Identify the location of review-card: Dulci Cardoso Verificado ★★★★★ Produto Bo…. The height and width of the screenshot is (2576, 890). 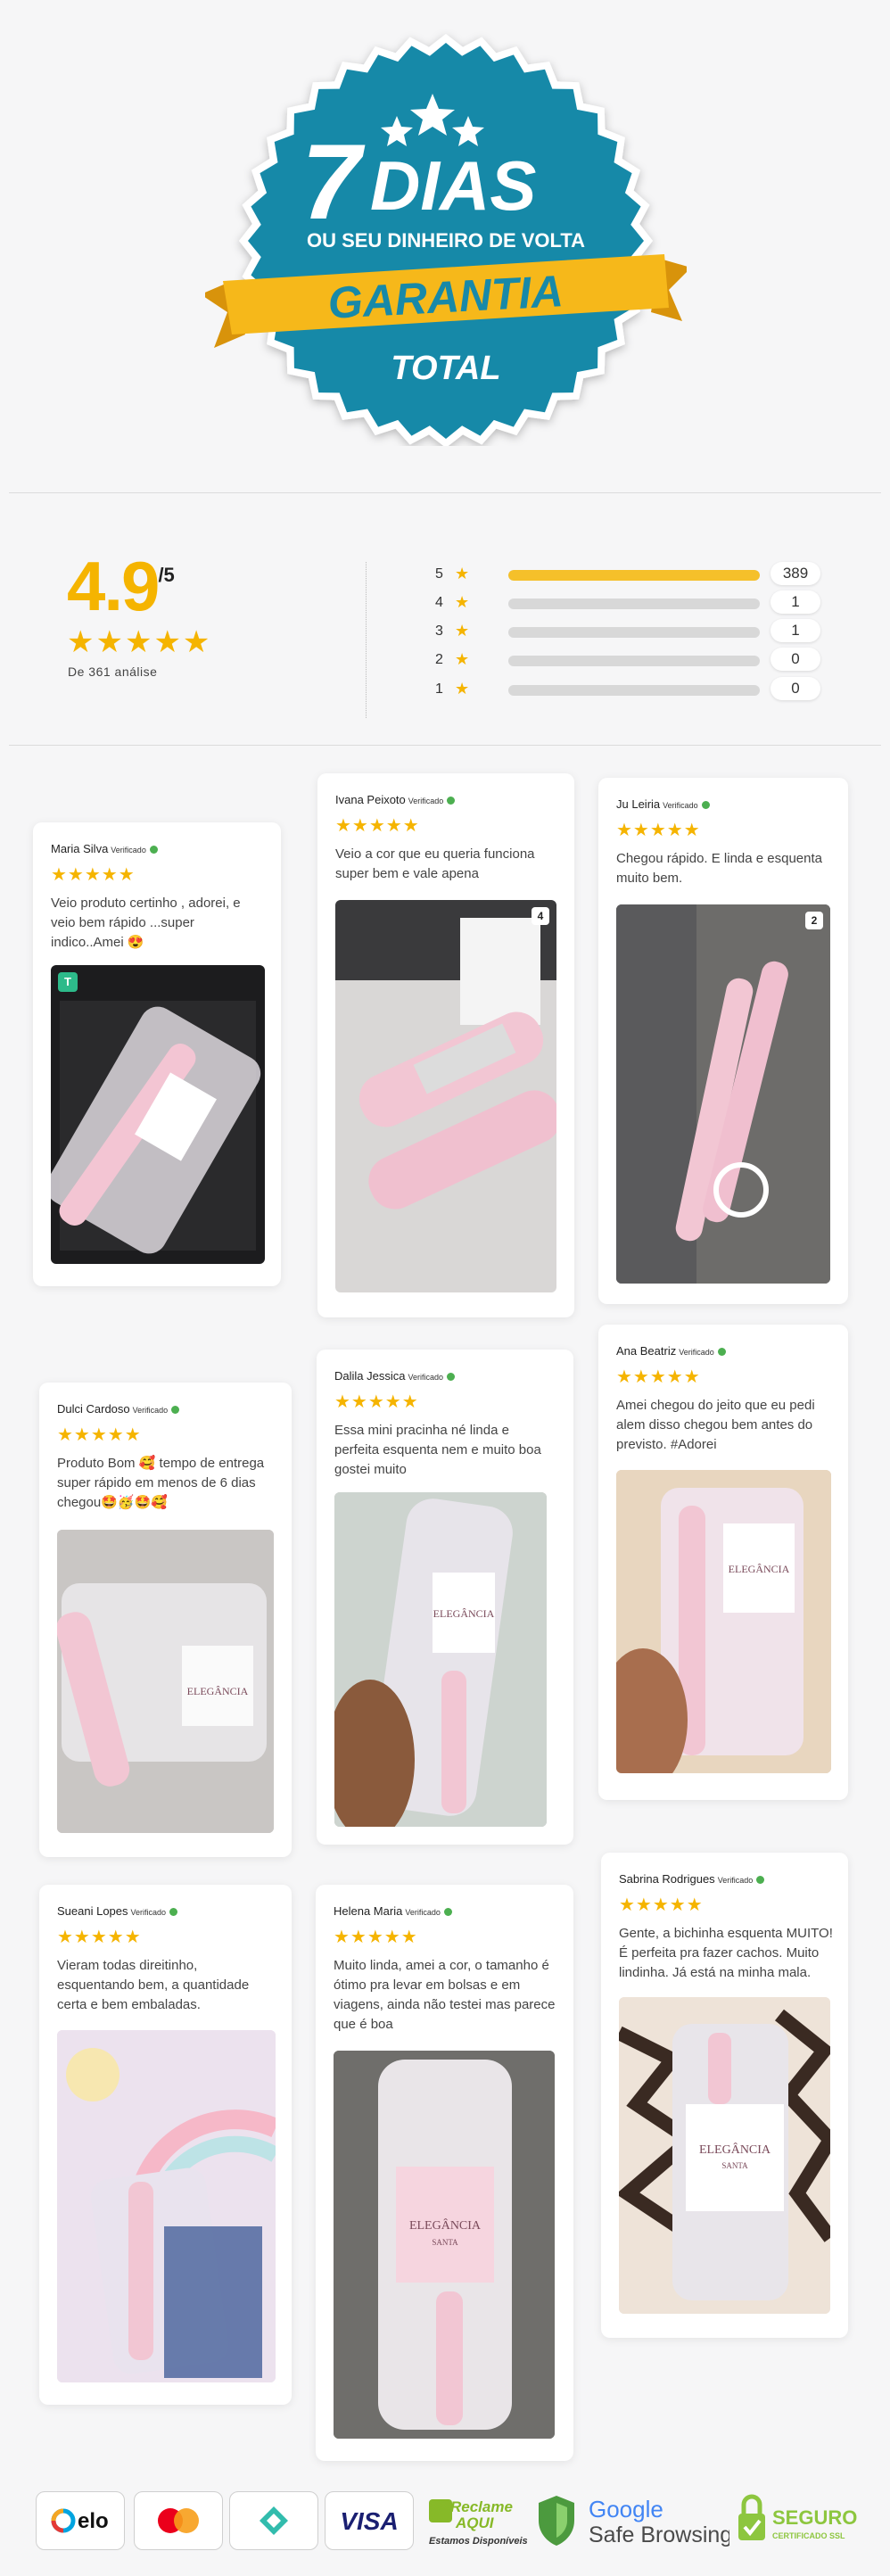
(165, 1620).